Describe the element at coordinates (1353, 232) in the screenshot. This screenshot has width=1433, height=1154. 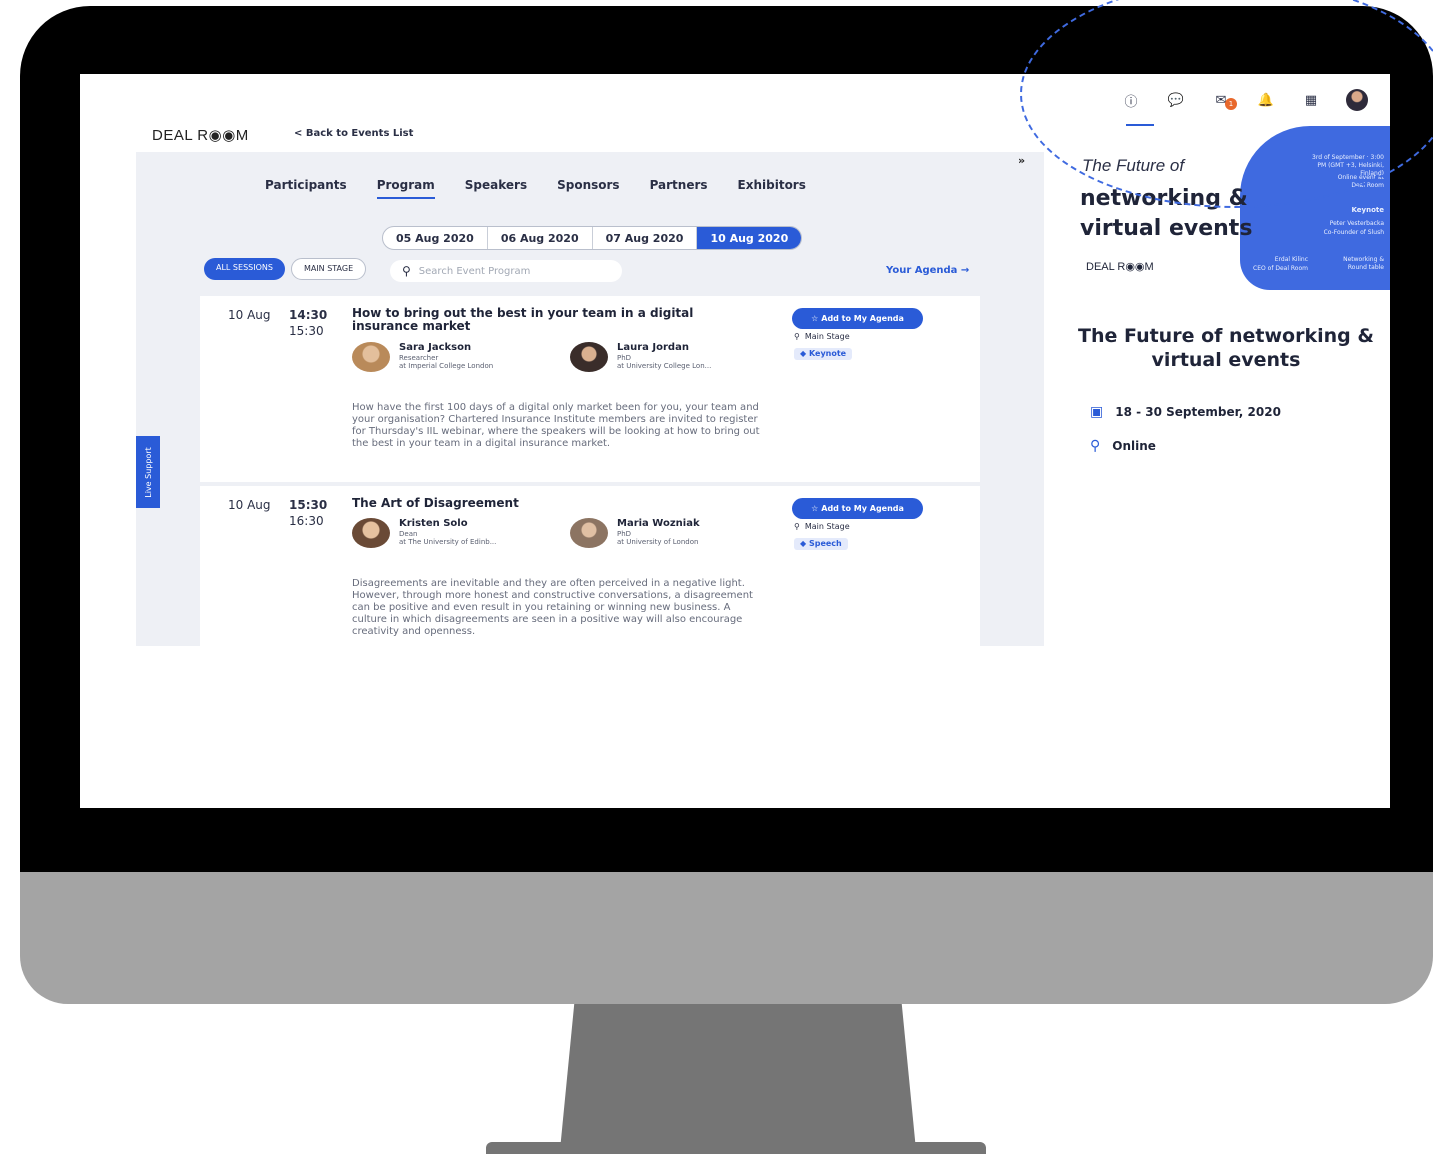
I see `banner-keynote-role: Co-Founder of Slush` at that location.